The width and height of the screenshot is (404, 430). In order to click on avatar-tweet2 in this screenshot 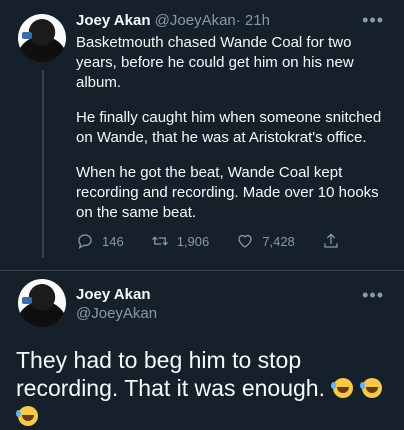, I will do `click(42, 303)`.